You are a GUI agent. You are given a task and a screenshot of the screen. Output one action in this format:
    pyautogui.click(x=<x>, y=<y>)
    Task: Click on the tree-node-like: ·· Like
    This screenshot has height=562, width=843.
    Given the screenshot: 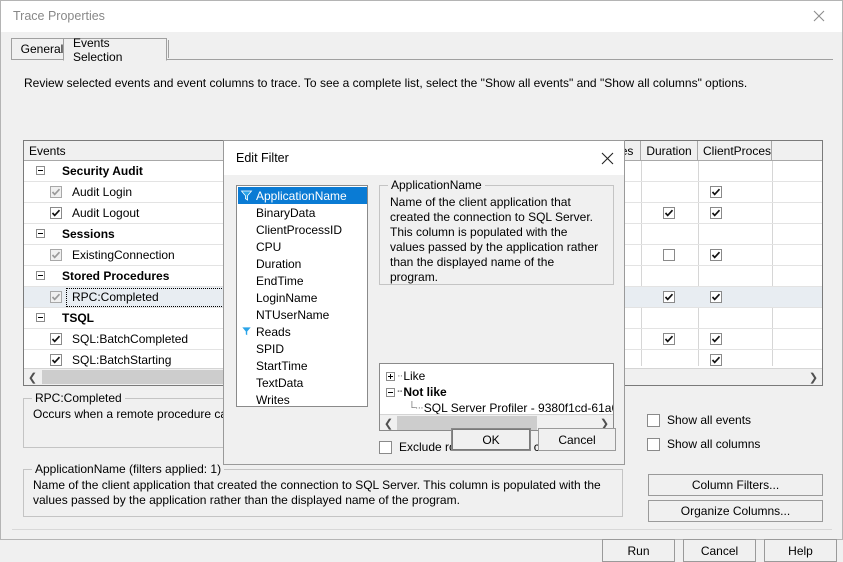 What is the action you would take?
    pyautogui.click(x=405, y=376)
    